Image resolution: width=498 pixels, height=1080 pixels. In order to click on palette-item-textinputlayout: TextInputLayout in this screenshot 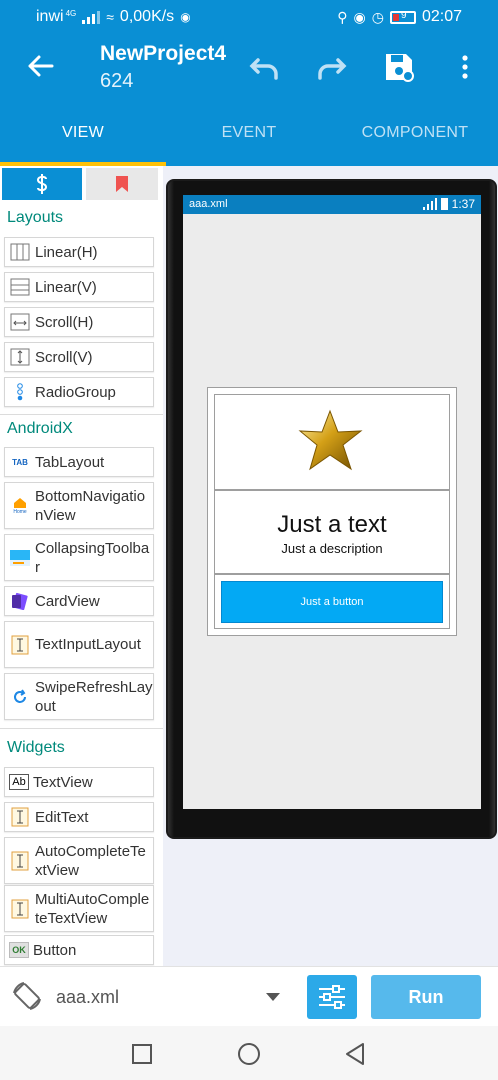, I will do `click(79, 644)`.